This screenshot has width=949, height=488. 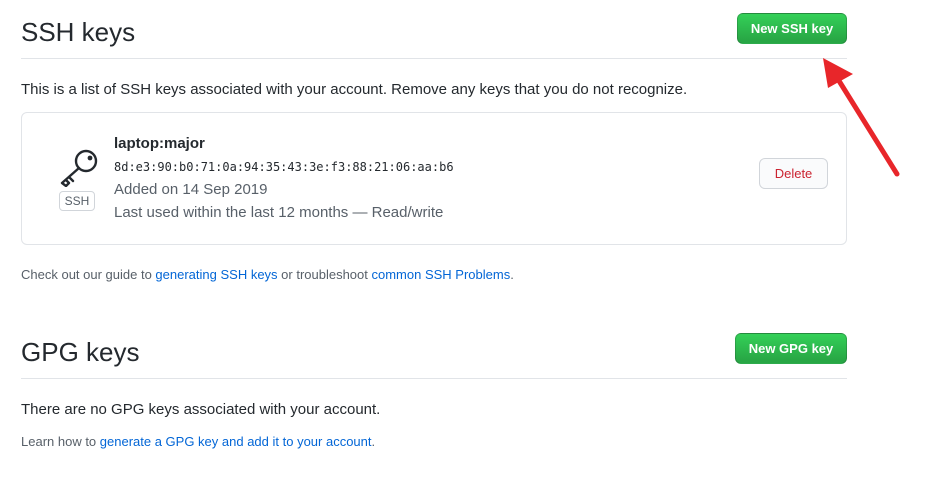 I want to click on guide-suffix: ., so click(x=512, y=274).